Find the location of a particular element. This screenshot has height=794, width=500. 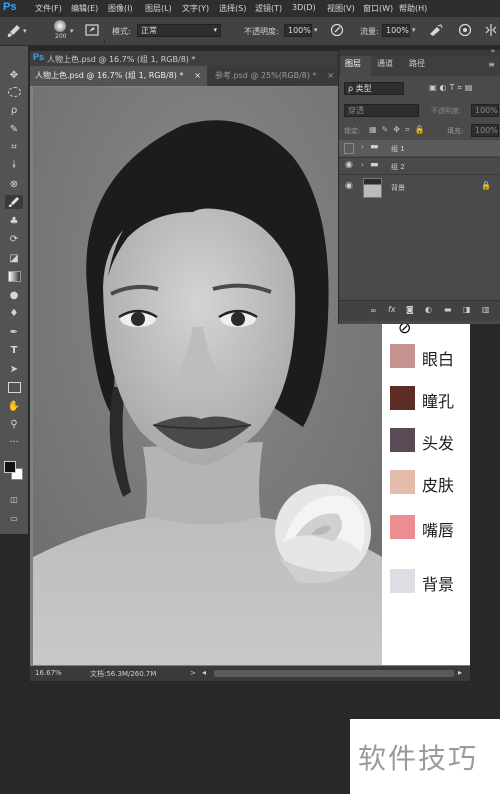

menu-select: 选择(S) is located at coordinates (232, 8).